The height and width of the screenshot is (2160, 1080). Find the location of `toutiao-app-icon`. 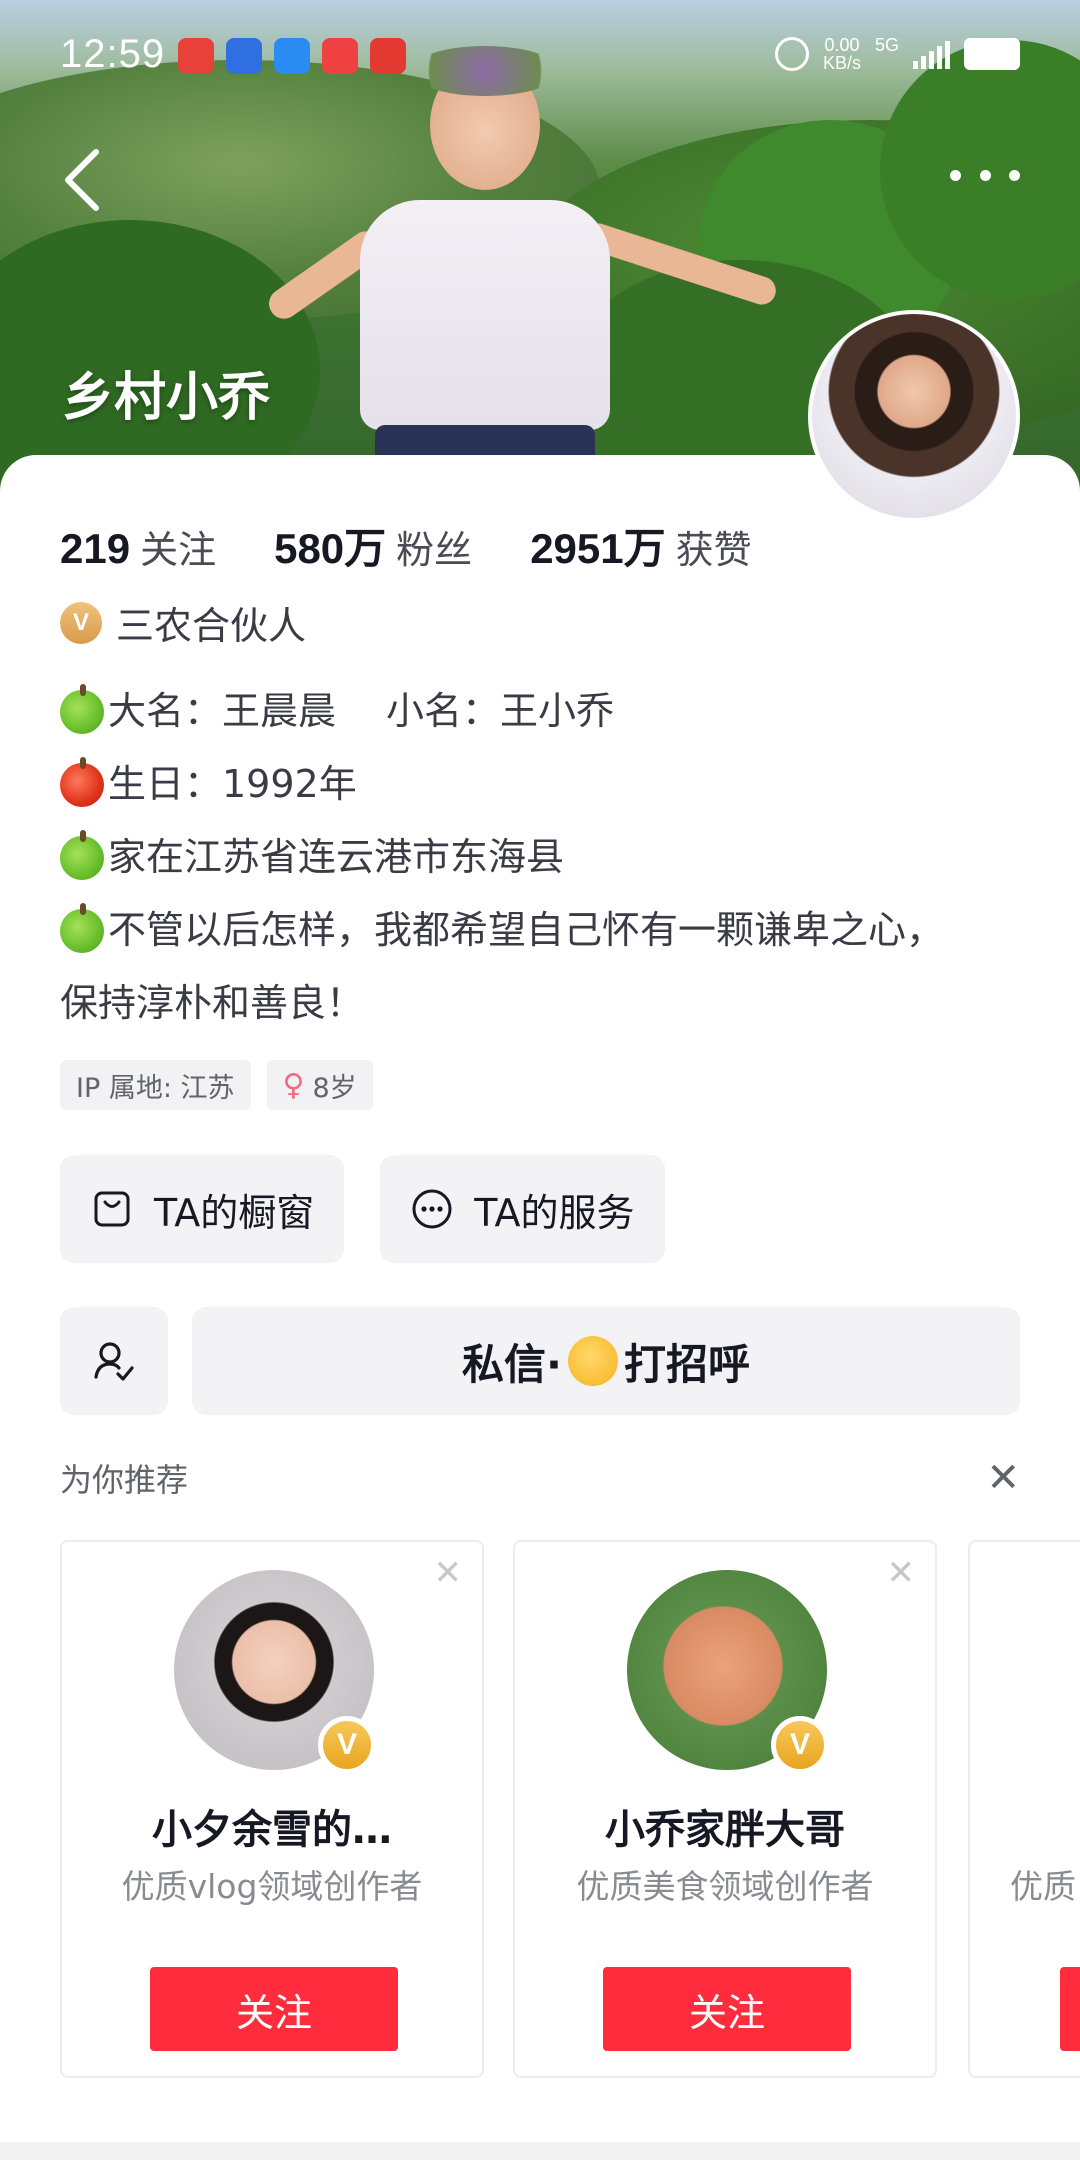

toutiao-app-icon is located at coordinates (340, 56).